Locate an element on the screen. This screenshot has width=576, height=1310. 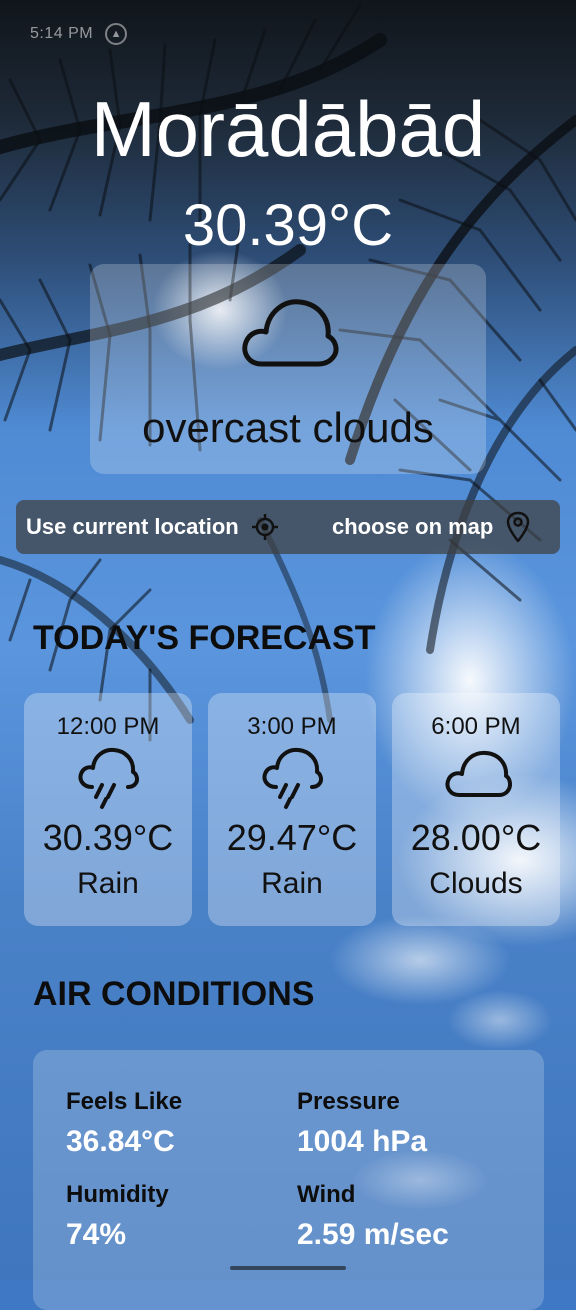
air-label: Pressure is located at coordinates (348, 1101).